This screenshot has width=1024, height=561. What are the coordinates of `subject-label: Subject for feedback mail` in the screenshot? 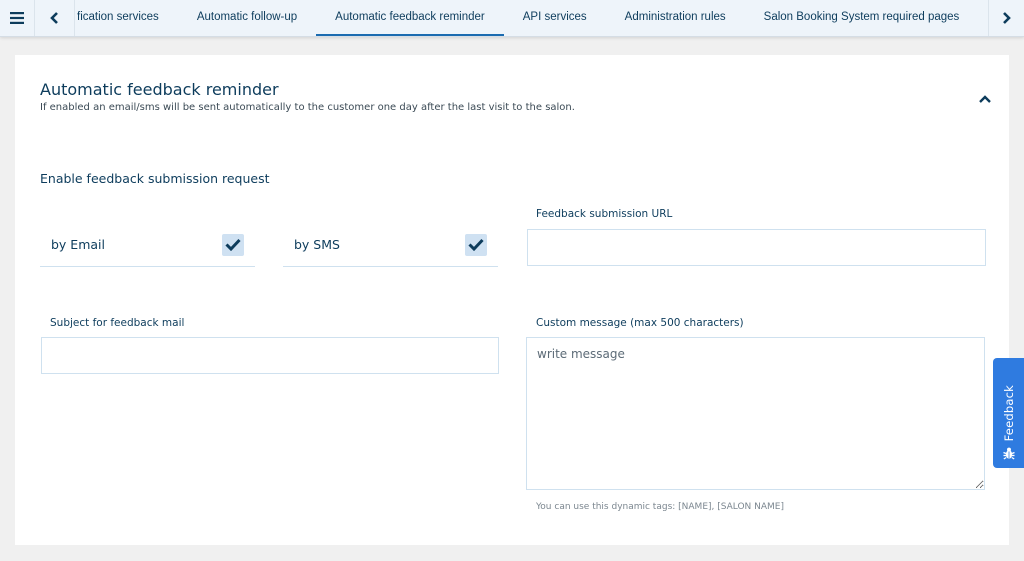 It's located at (117, 323).